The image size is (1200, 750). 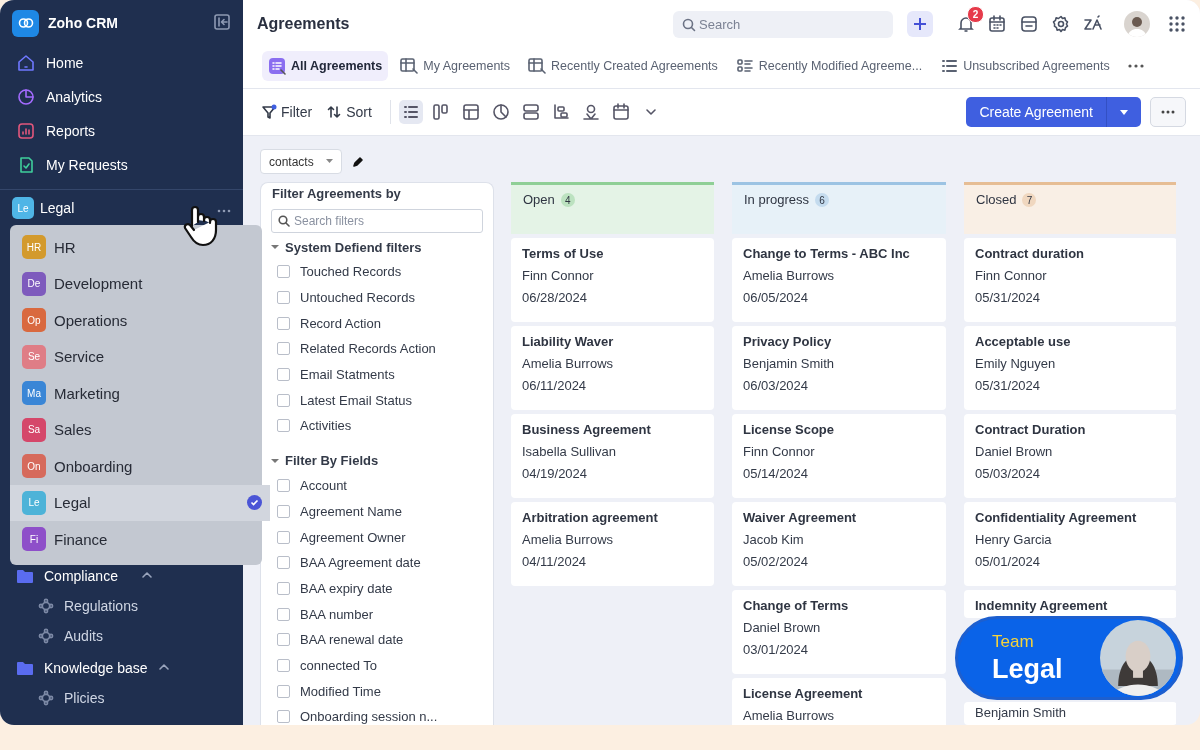 What do you see at coordinates (377, 691) in the screenshot?
I see `filter-option: Modified Time` at bounding box center [377, 691].